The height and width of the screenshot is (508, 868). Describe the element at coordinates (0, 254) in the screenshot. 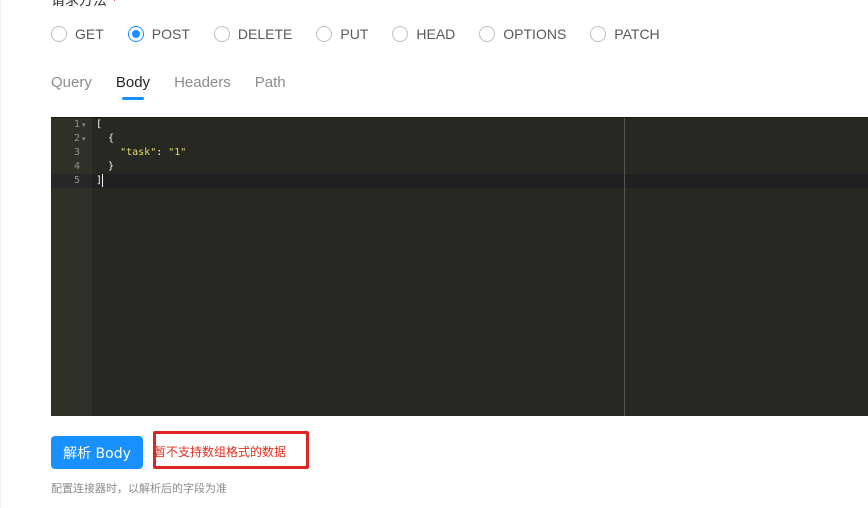

I see `page-left-border` at that location.